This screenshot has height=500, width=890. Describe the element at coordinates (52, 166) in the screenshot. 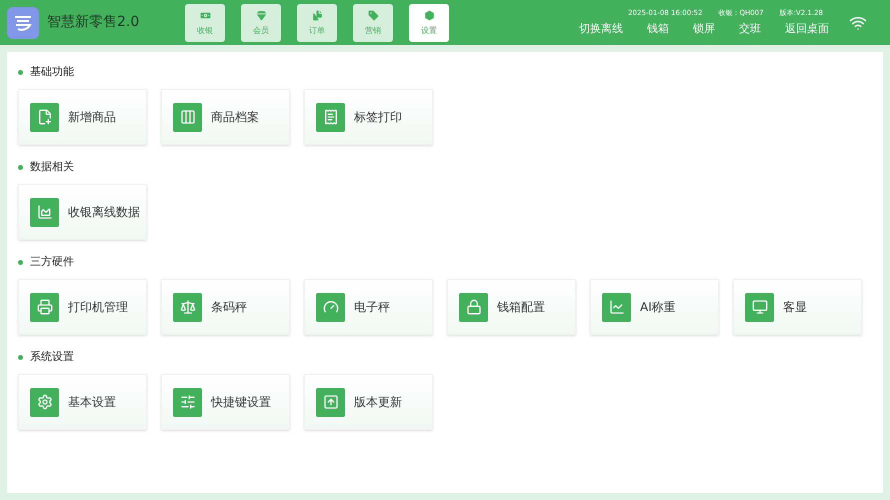

I see `section-title: 数据相关` at that location.